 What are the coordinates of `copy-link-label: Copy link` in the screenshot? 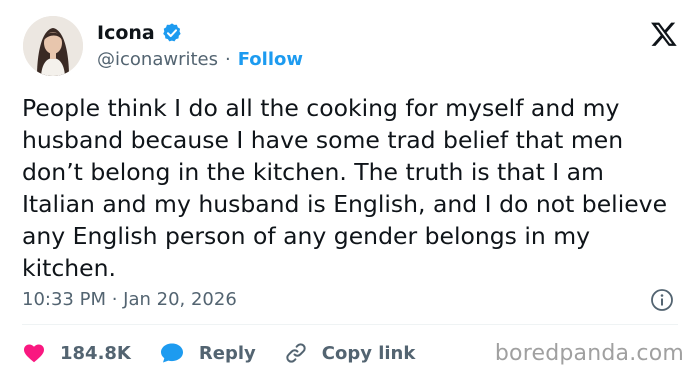 It's located at (368, 353).